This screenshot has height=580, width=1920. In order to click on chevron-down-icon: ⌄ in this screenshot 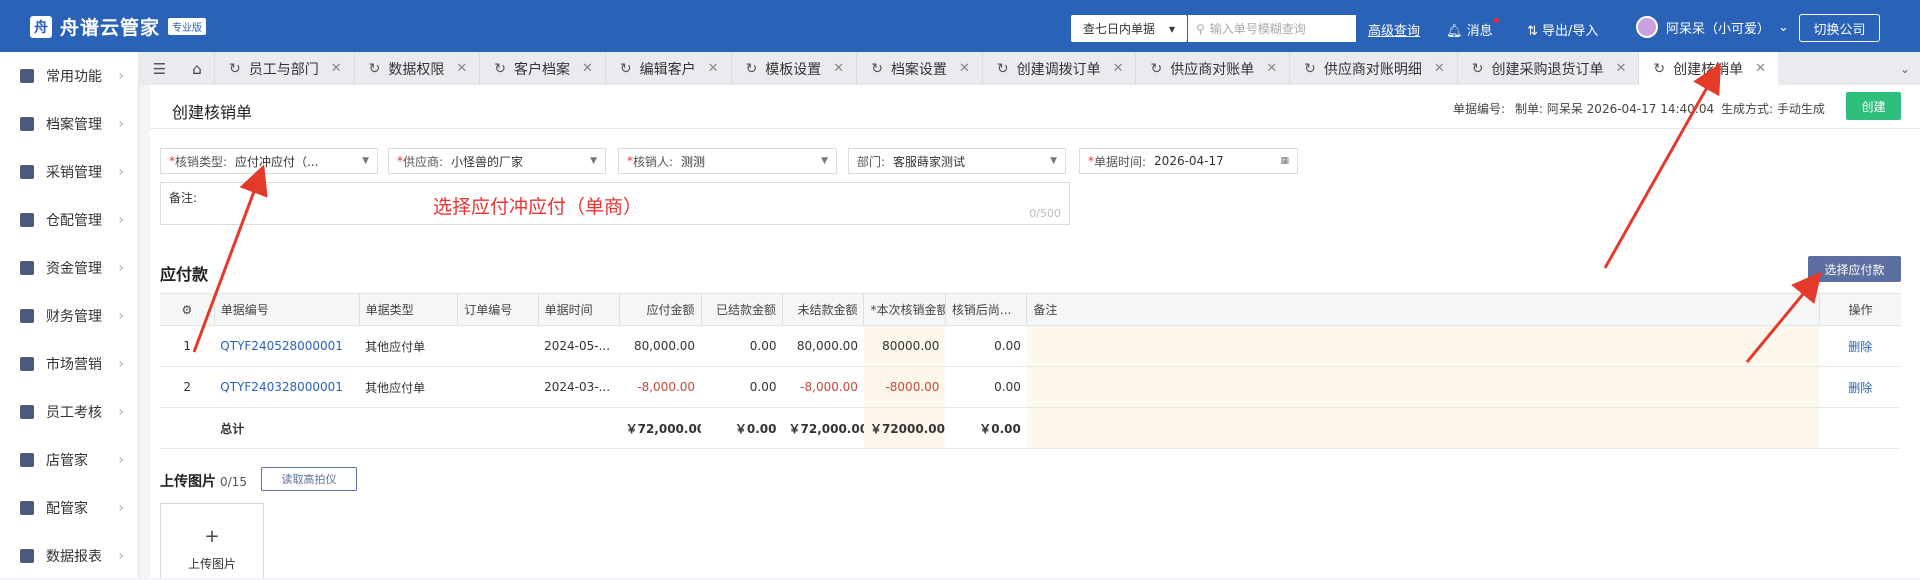, I will do `click(1783, 27)`.